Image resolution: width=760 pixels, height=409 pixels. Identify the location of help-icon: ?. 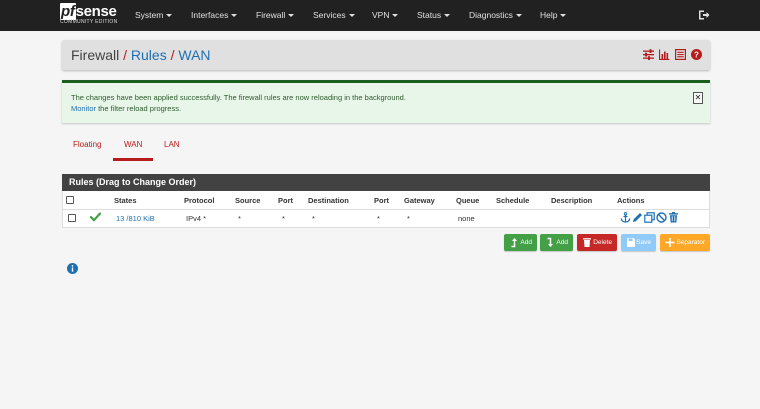
(696, 54).